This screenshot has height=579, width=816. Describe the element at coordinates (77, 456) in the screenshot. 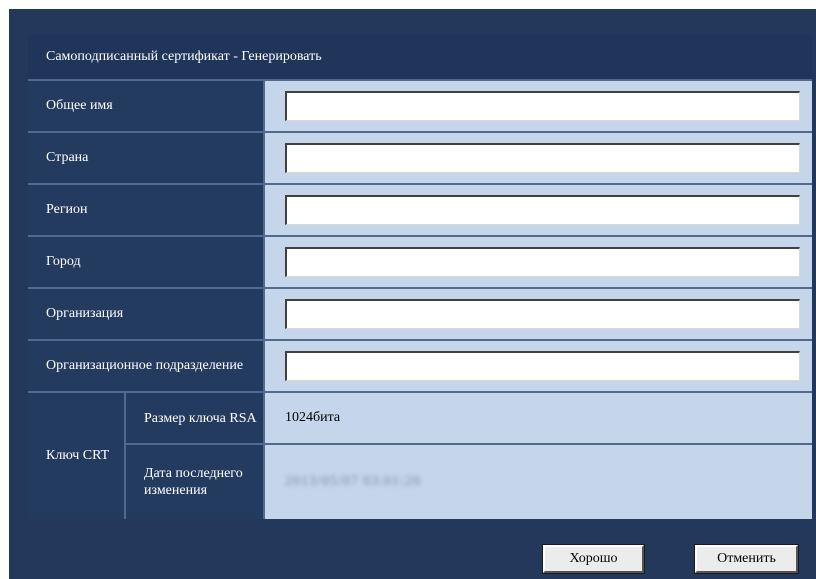

I see `crt-key-label: Ключ CRT` at that location.